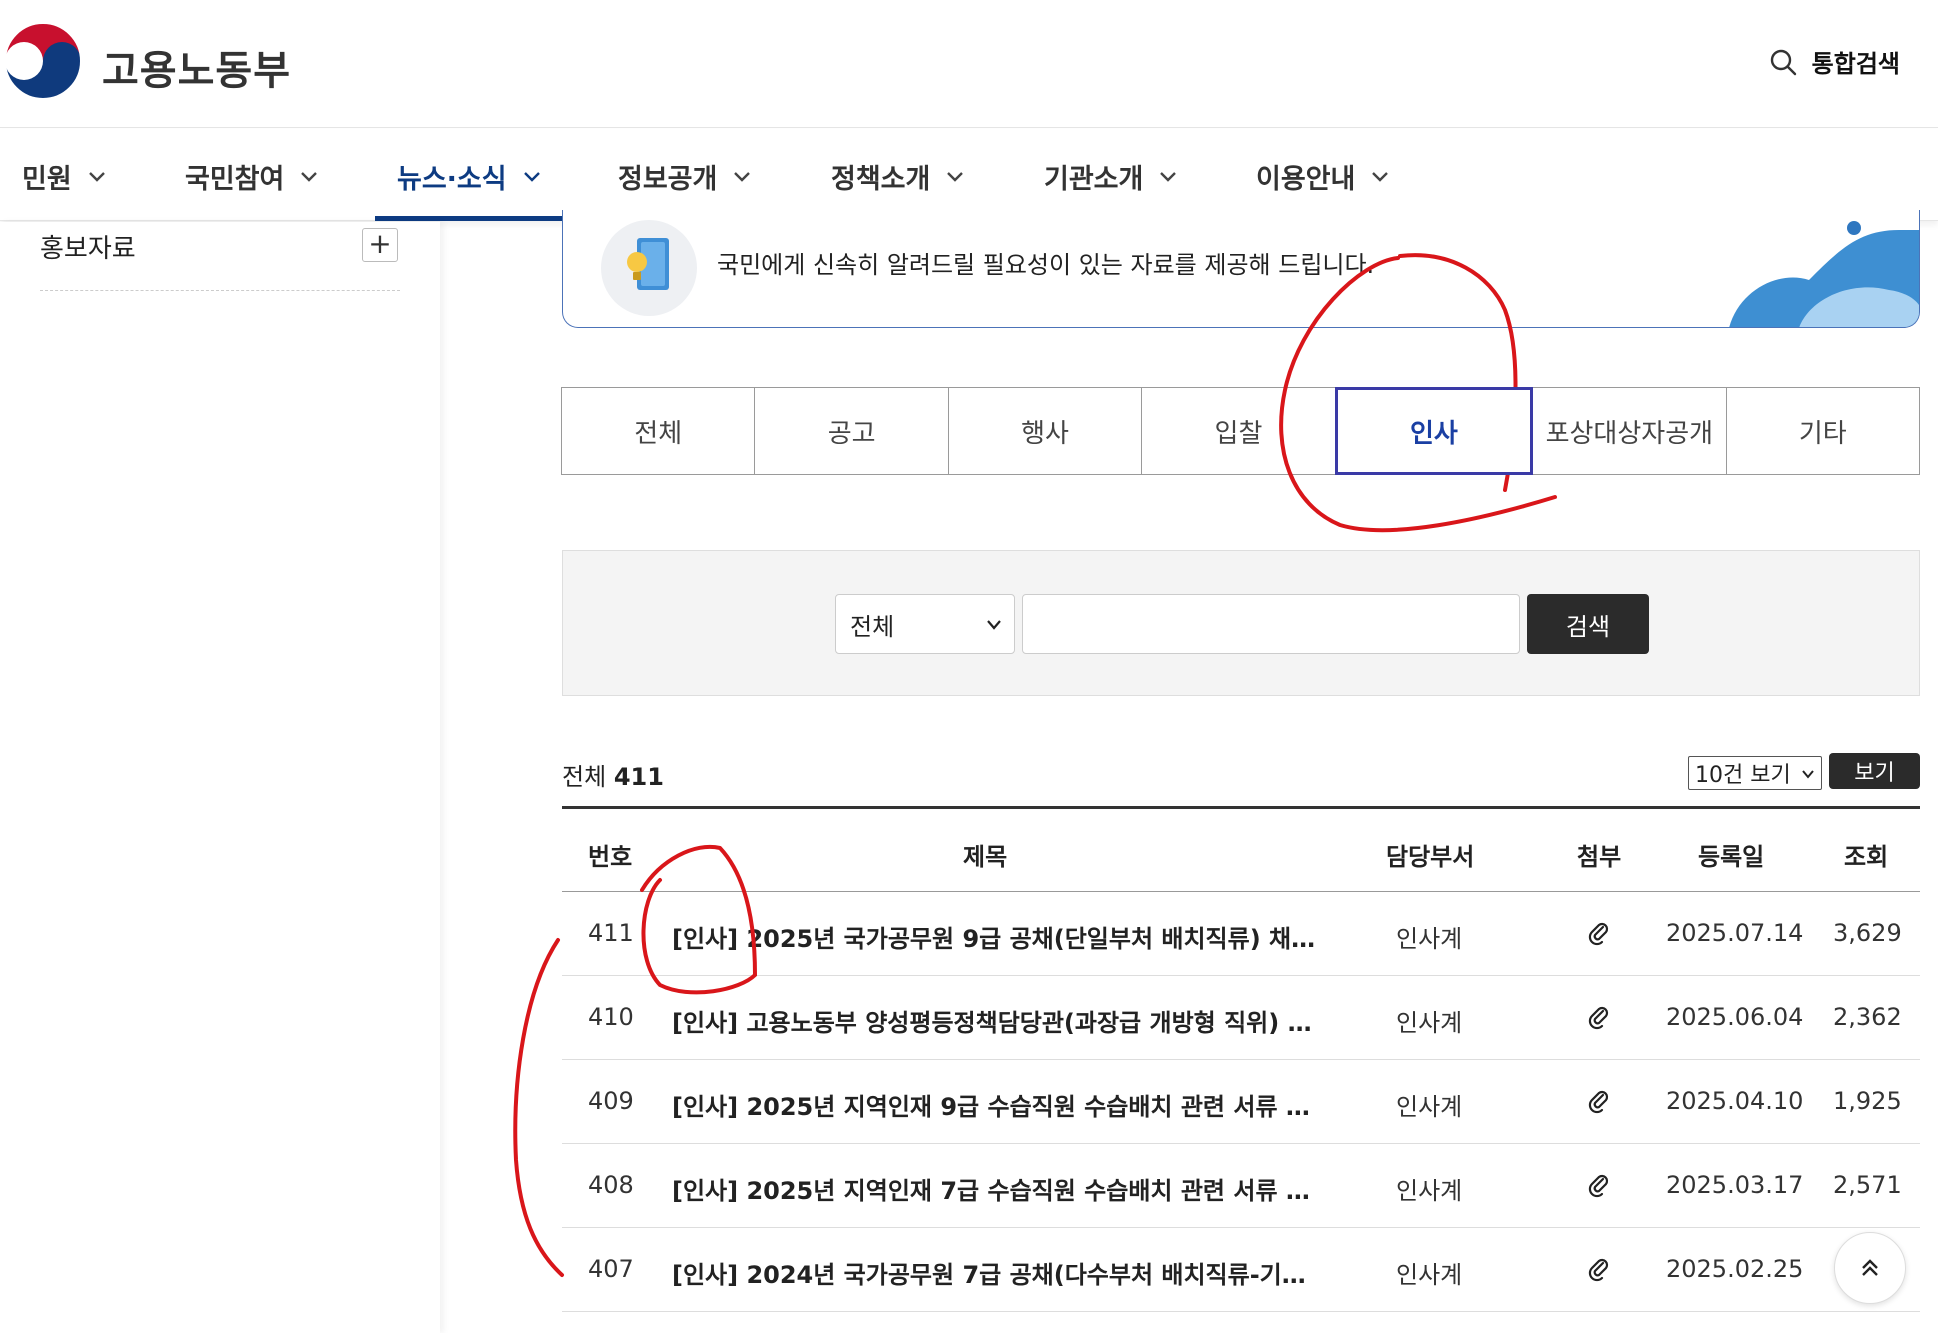 The height and width of the screenshot is (1333, 1938). I want to click on tab-personnel: 인사, so click(1434, 431).